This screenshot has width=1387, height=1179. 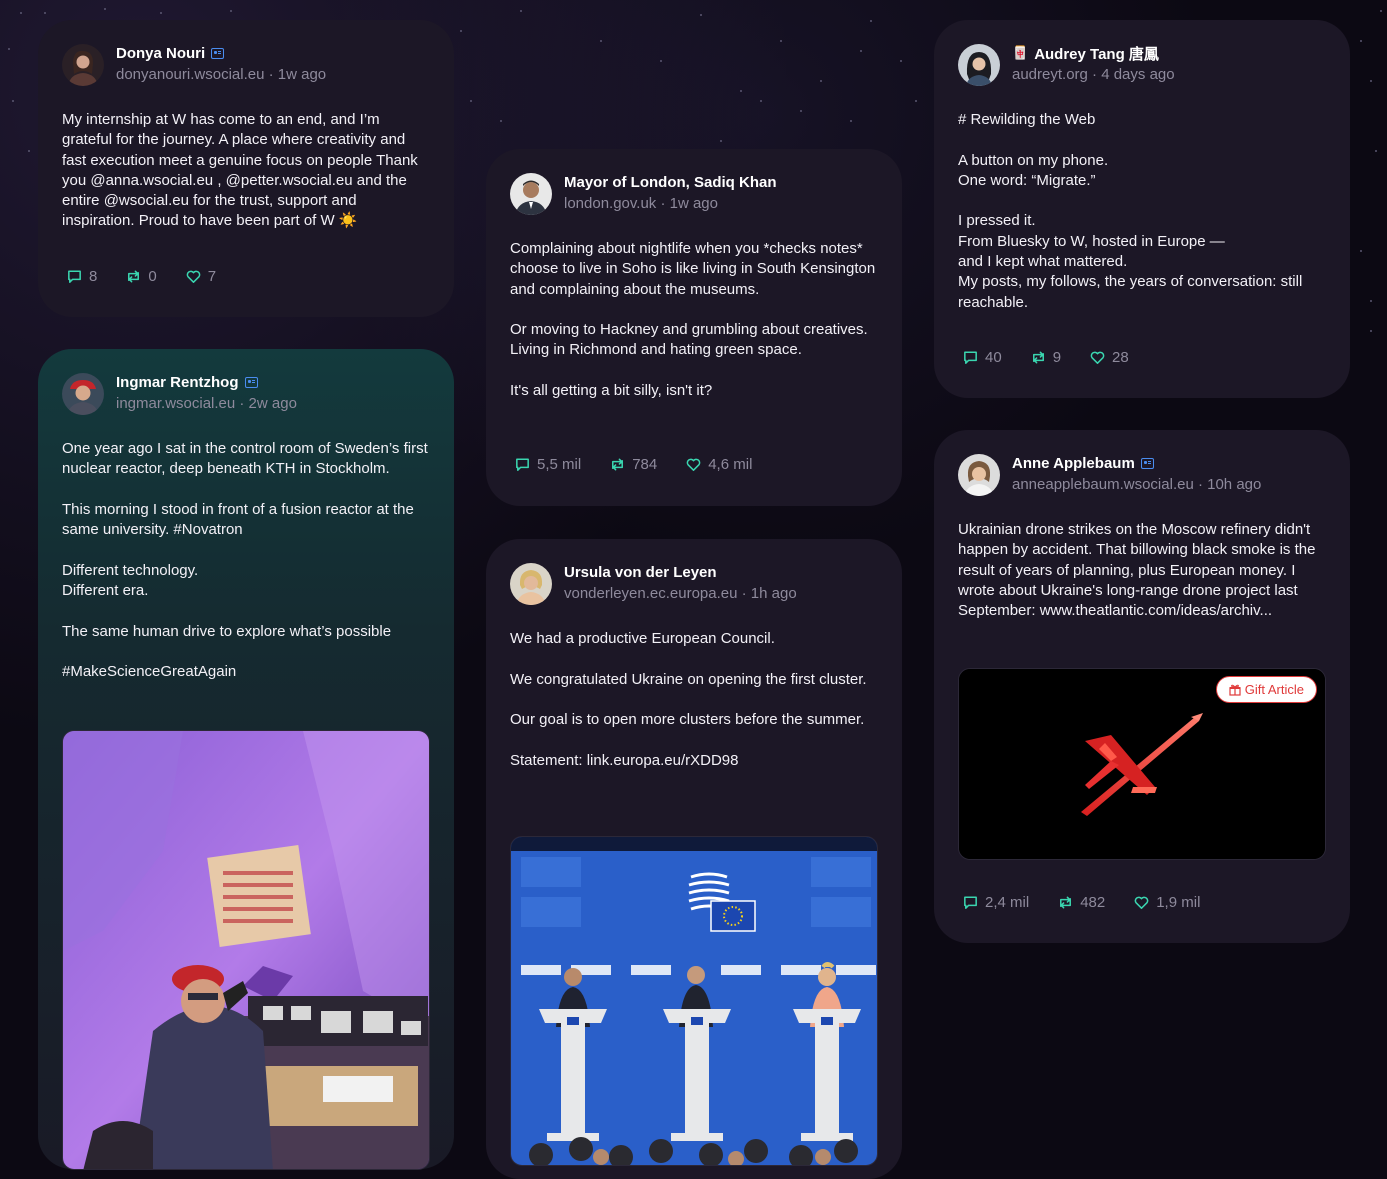 What do you see at coordinates (1073, 463) in the screenshot?
I see `author-name: Anne Applebaum` at bounding box center [1073, 463].